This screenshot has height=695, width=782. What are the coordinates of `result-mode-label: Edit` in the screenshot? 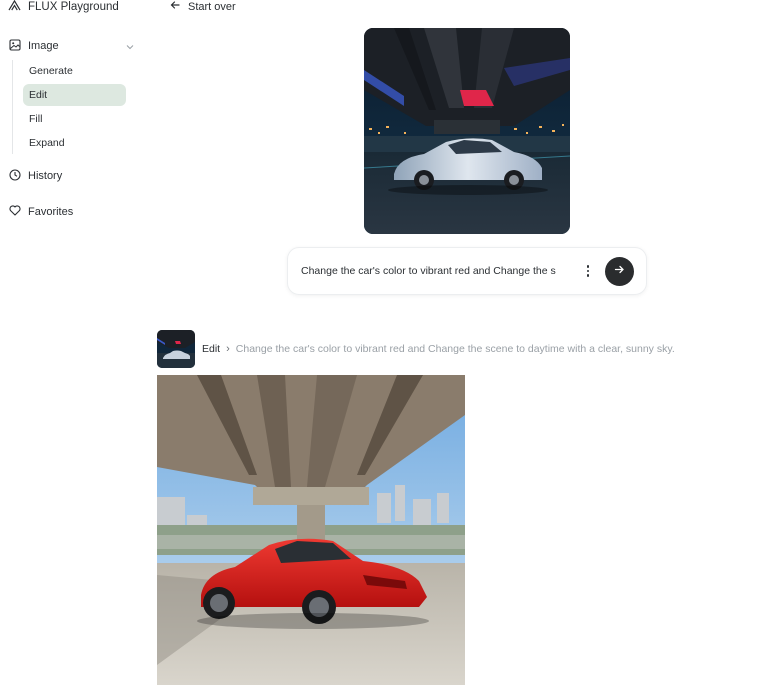 It's located at (211, 349).